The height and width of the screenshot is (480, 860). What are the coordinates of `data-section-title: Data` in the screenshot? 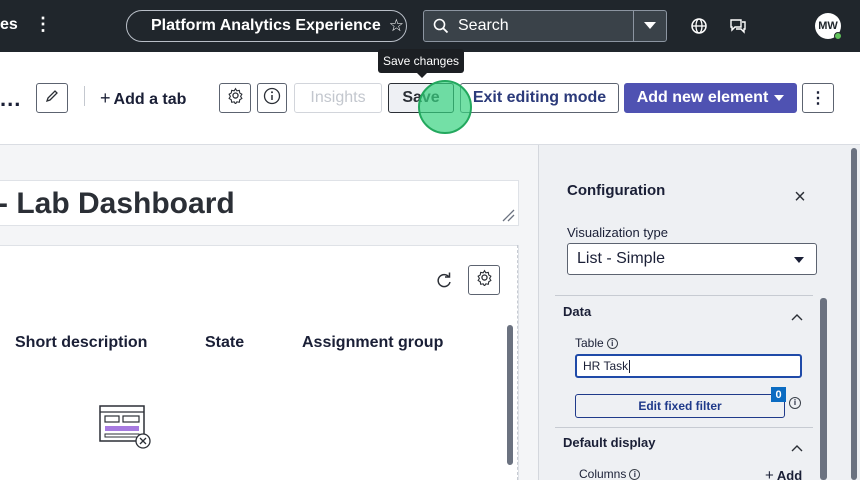 It's located at (577, 311).